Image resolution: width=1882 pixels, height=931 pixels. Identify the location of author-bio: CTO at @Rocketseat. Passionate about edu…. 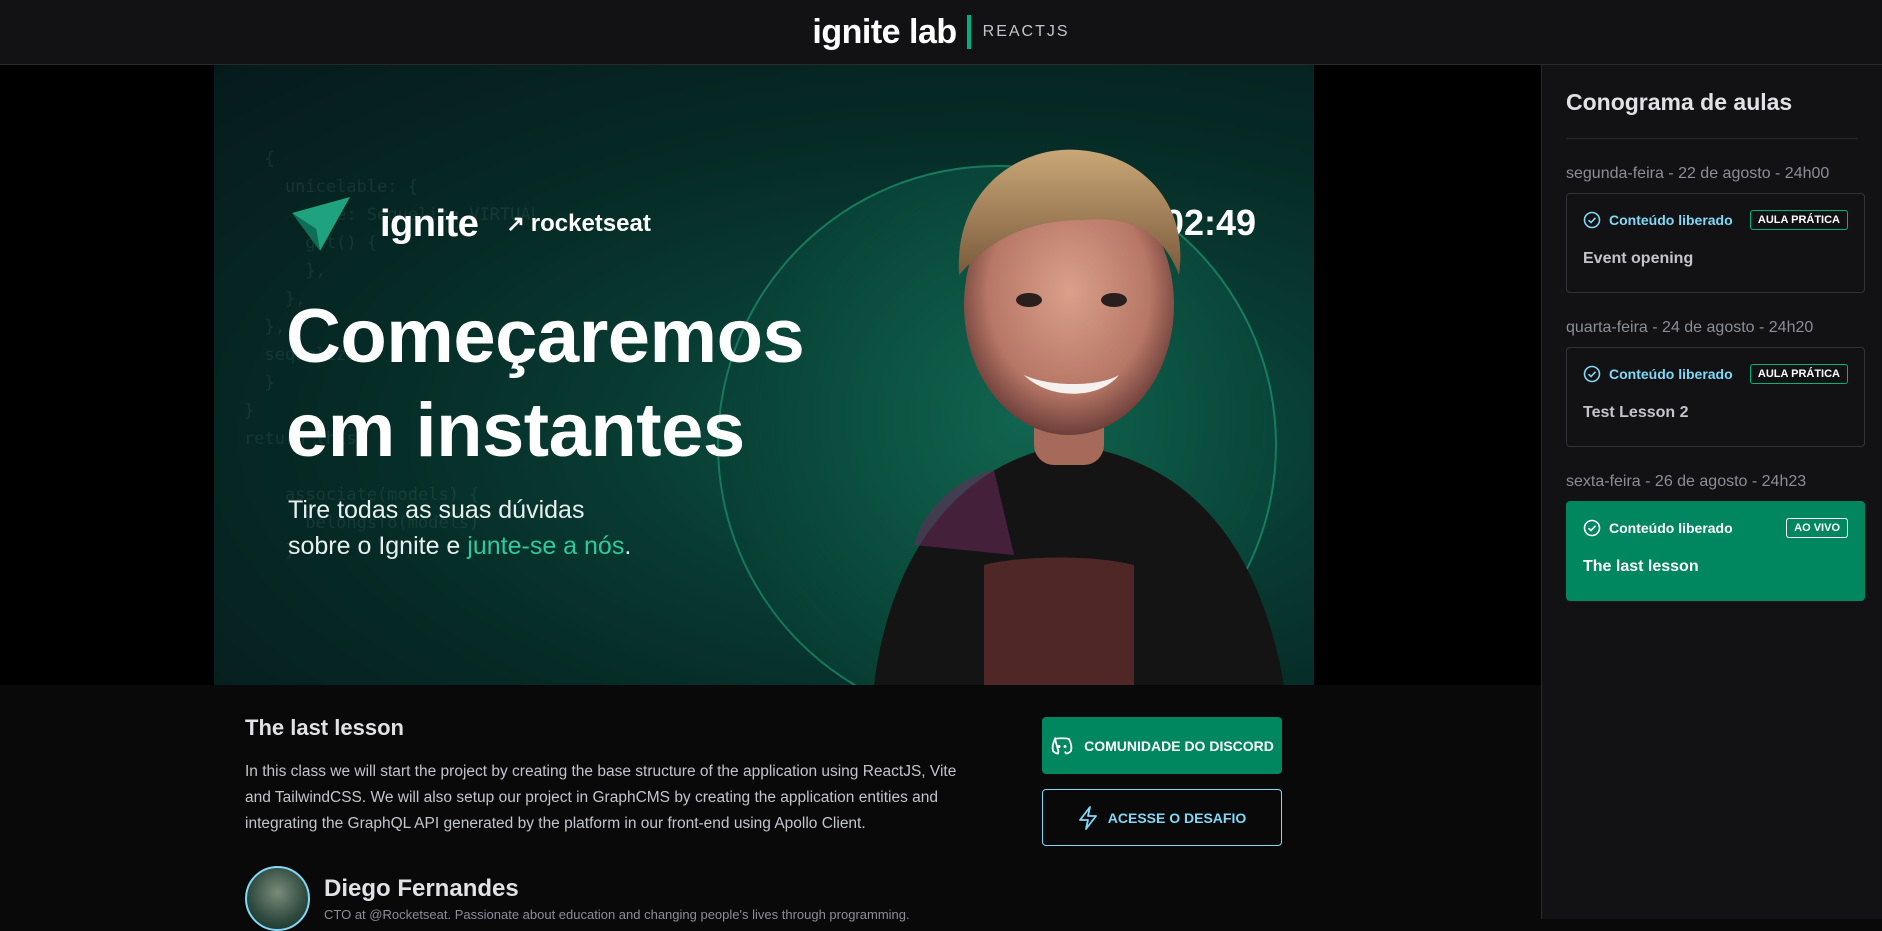
(617, 914).